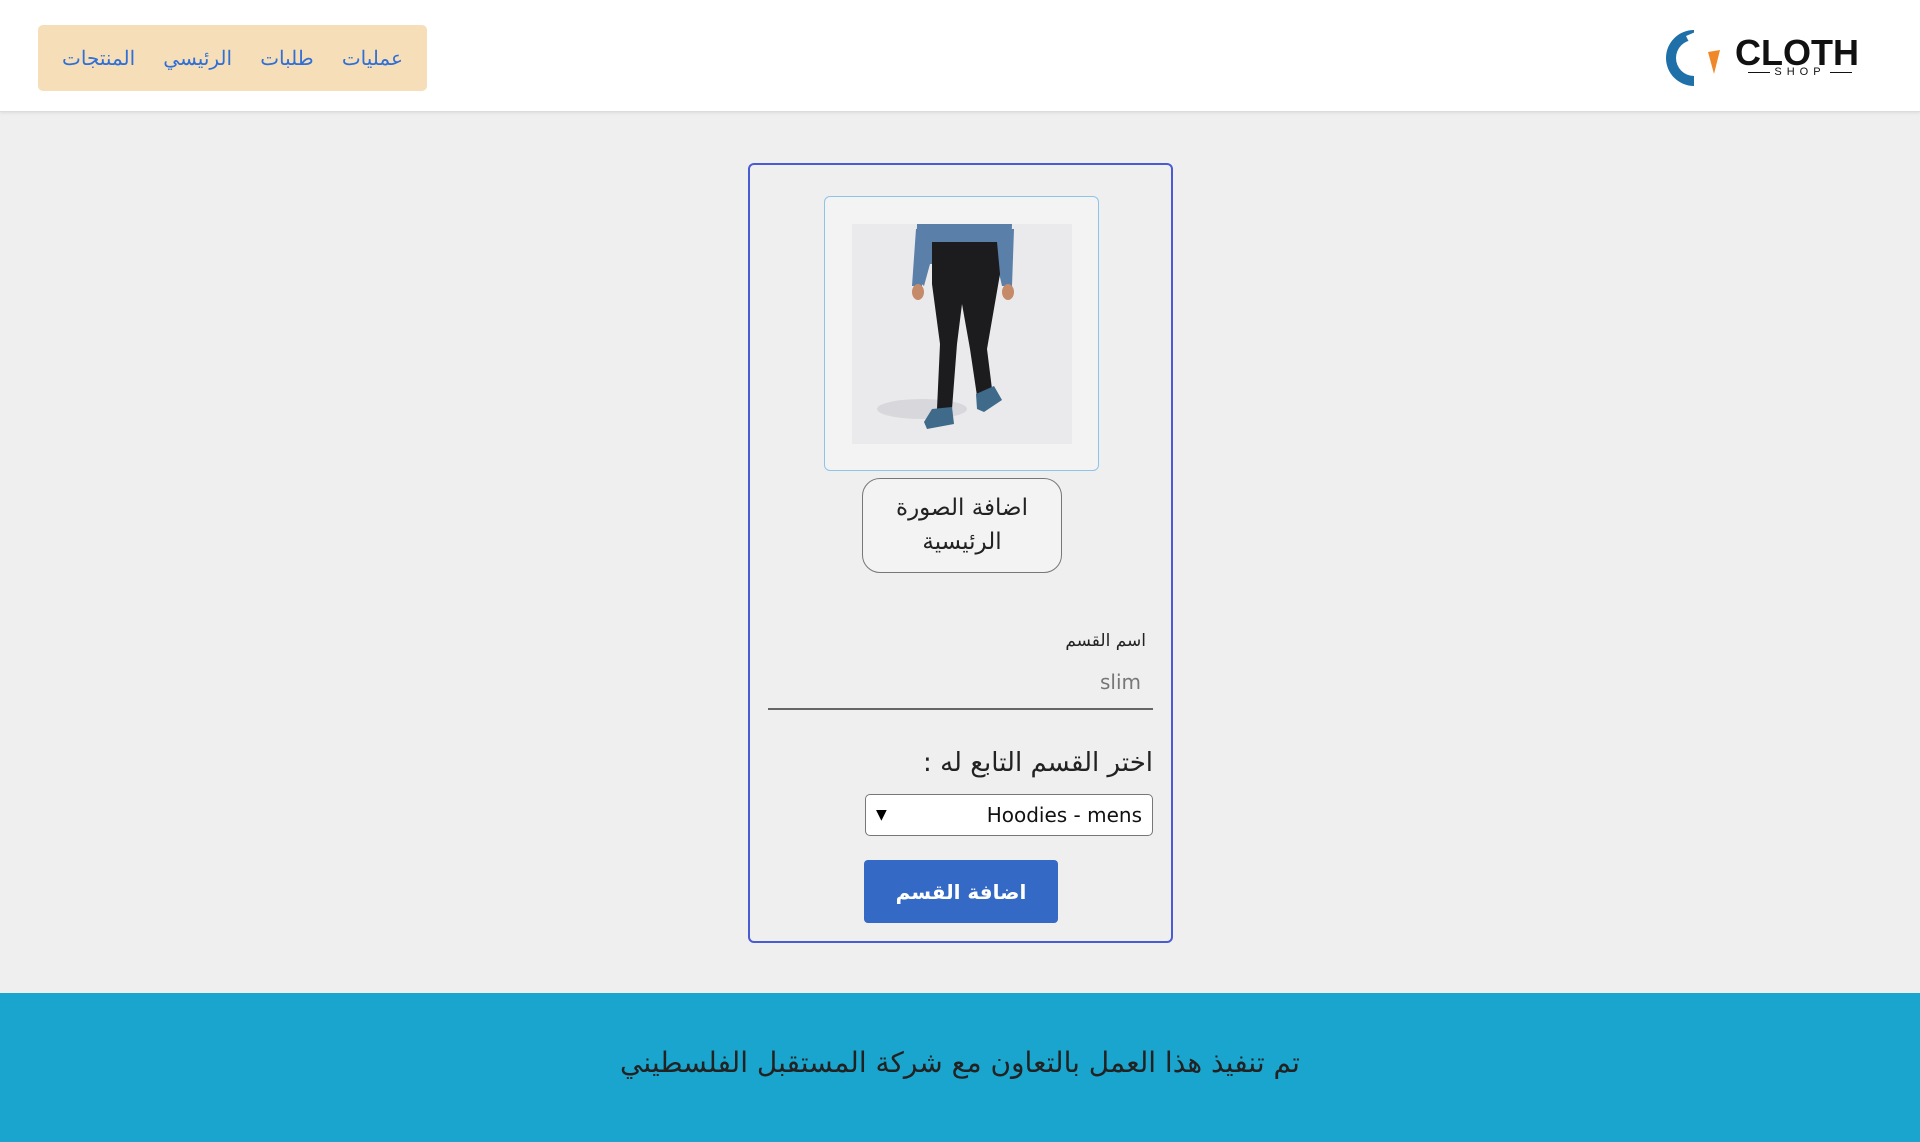  I want to click on parent-category-value: Hoodies - mens, so click(1064, 815).